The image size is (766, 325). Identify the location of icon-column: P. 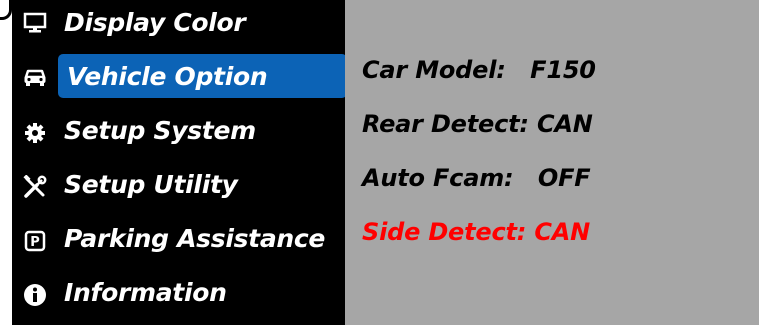
(35, 162).